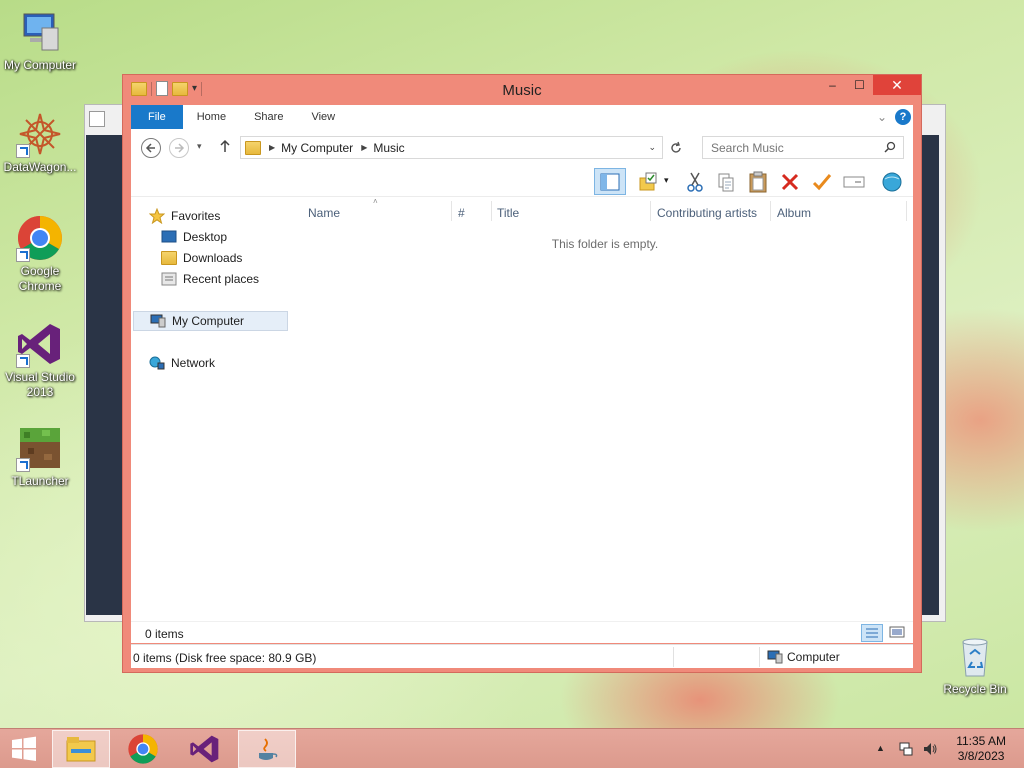  I want to click on nav-label: Network, so click(193, 363).